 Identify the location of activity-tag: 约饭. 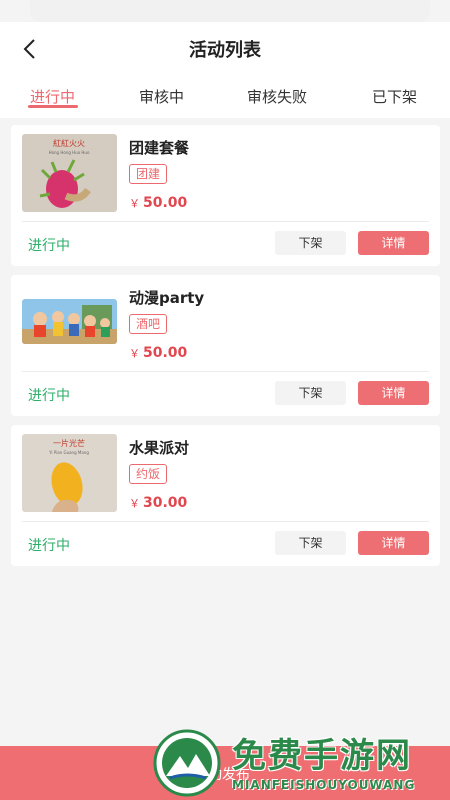
(148, 474).